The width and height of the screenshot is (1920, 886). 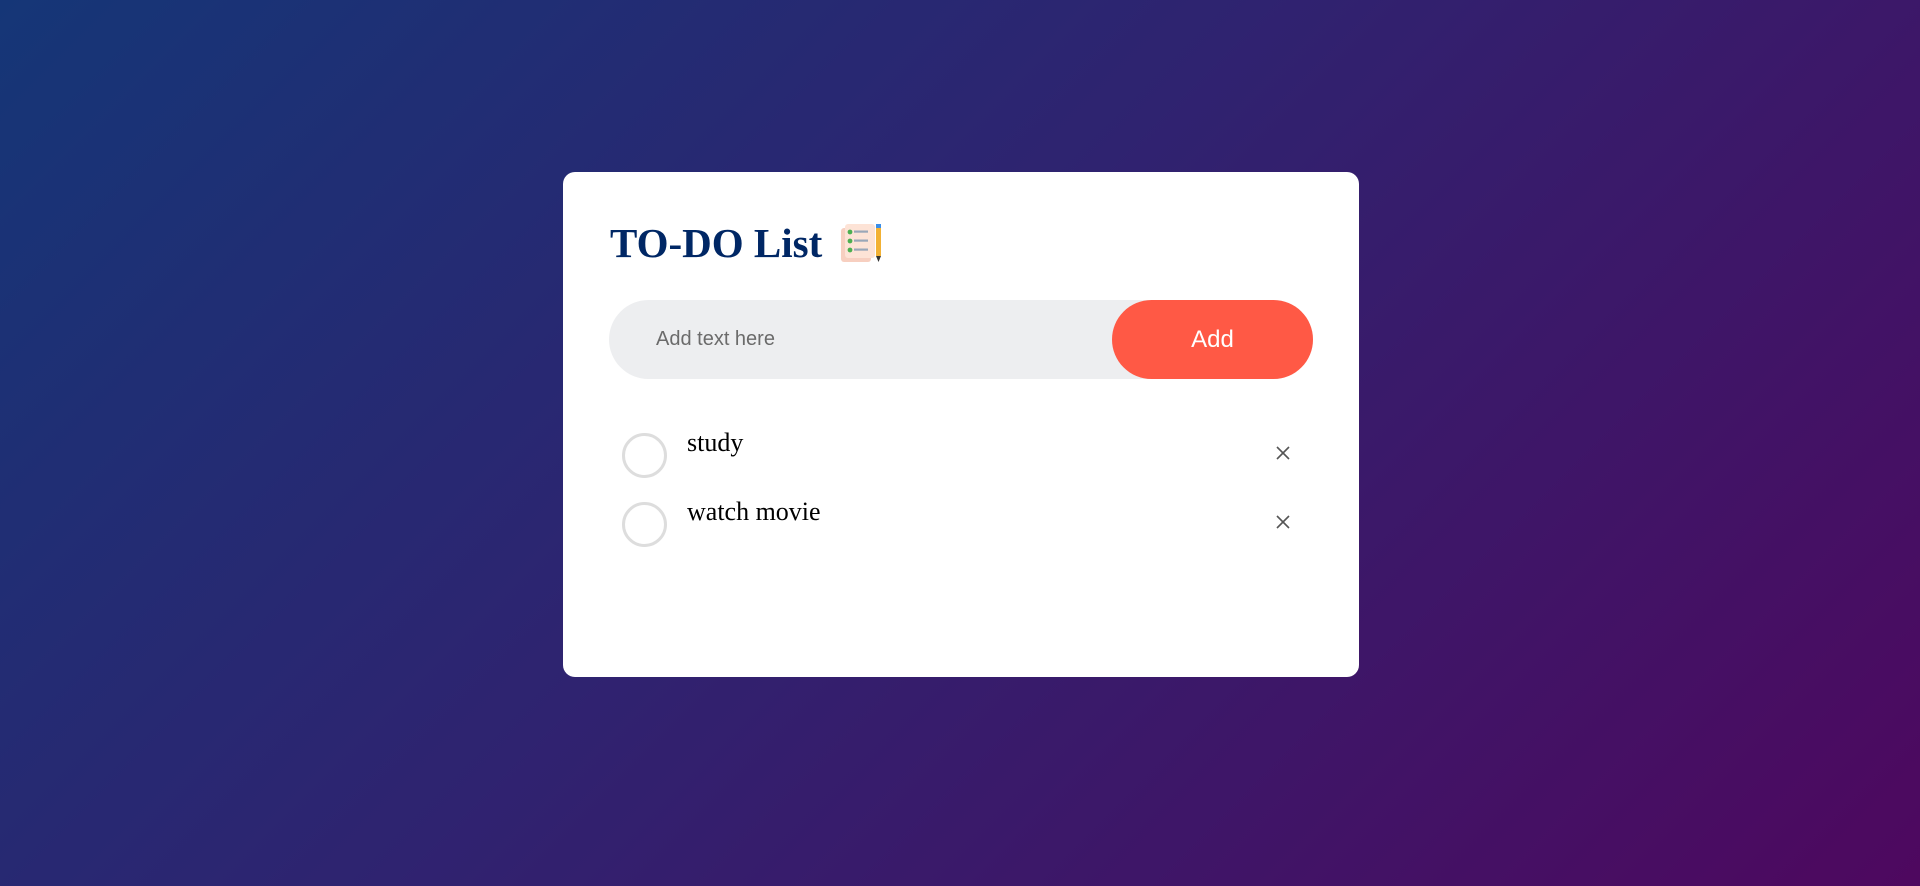 What do you see at coordinates (961, 524) in the screenshot?
I see `task-item-watch-movie: watch movie` at bounding box center [961, 524].